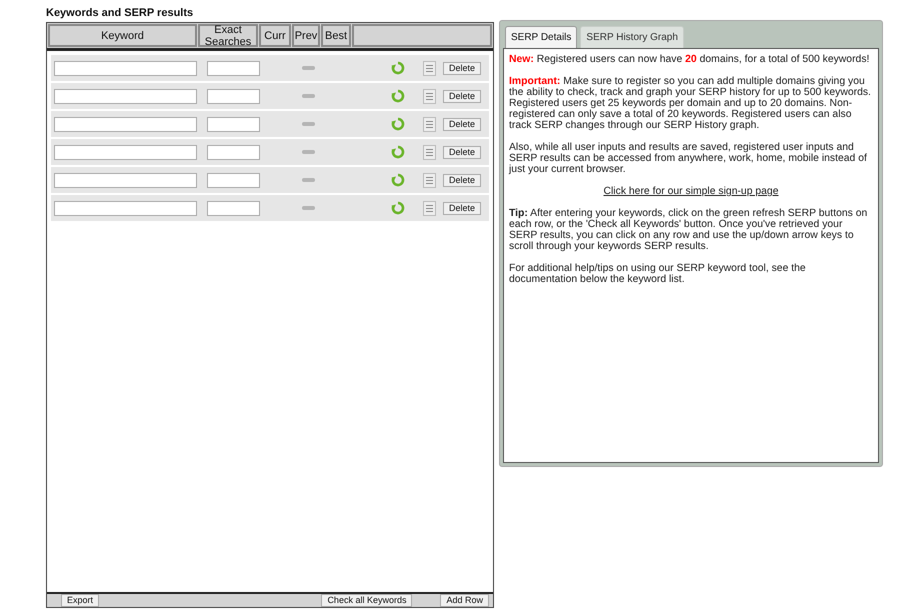  Describe the element at coordinates (275, 35) in the screenshot. I see `column-header: Curr` at that location.